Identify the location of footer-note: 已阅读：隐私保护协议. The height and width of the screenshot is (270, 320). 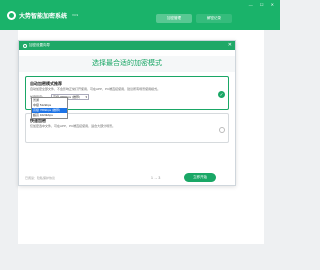
(40, 178).